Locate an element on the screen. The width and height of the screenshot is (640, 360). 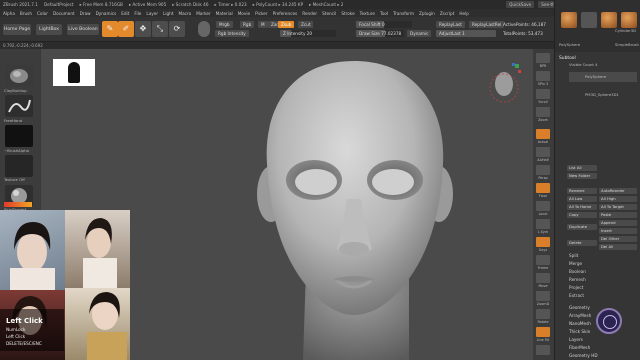
new-folder-button: New Folder is located at coordinates (582, 176).